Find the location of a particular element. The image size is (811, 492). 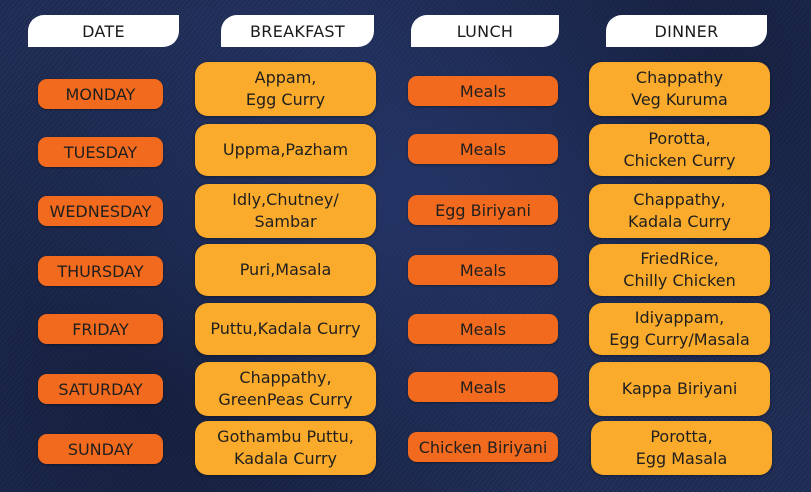

breakfast-monday: Appam, Egg Curry is located at coordinates (285, 89).